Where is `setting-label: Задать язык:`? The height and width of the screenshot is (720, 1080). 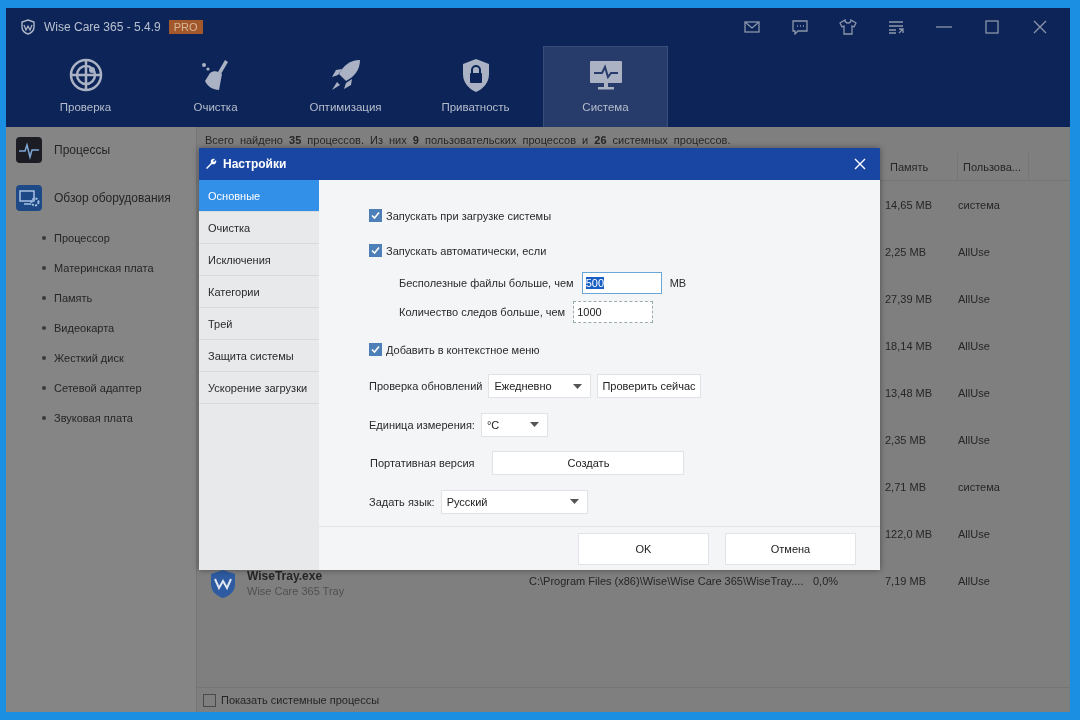
setting-label: Задать язык: is located at coordinates (402, 501).